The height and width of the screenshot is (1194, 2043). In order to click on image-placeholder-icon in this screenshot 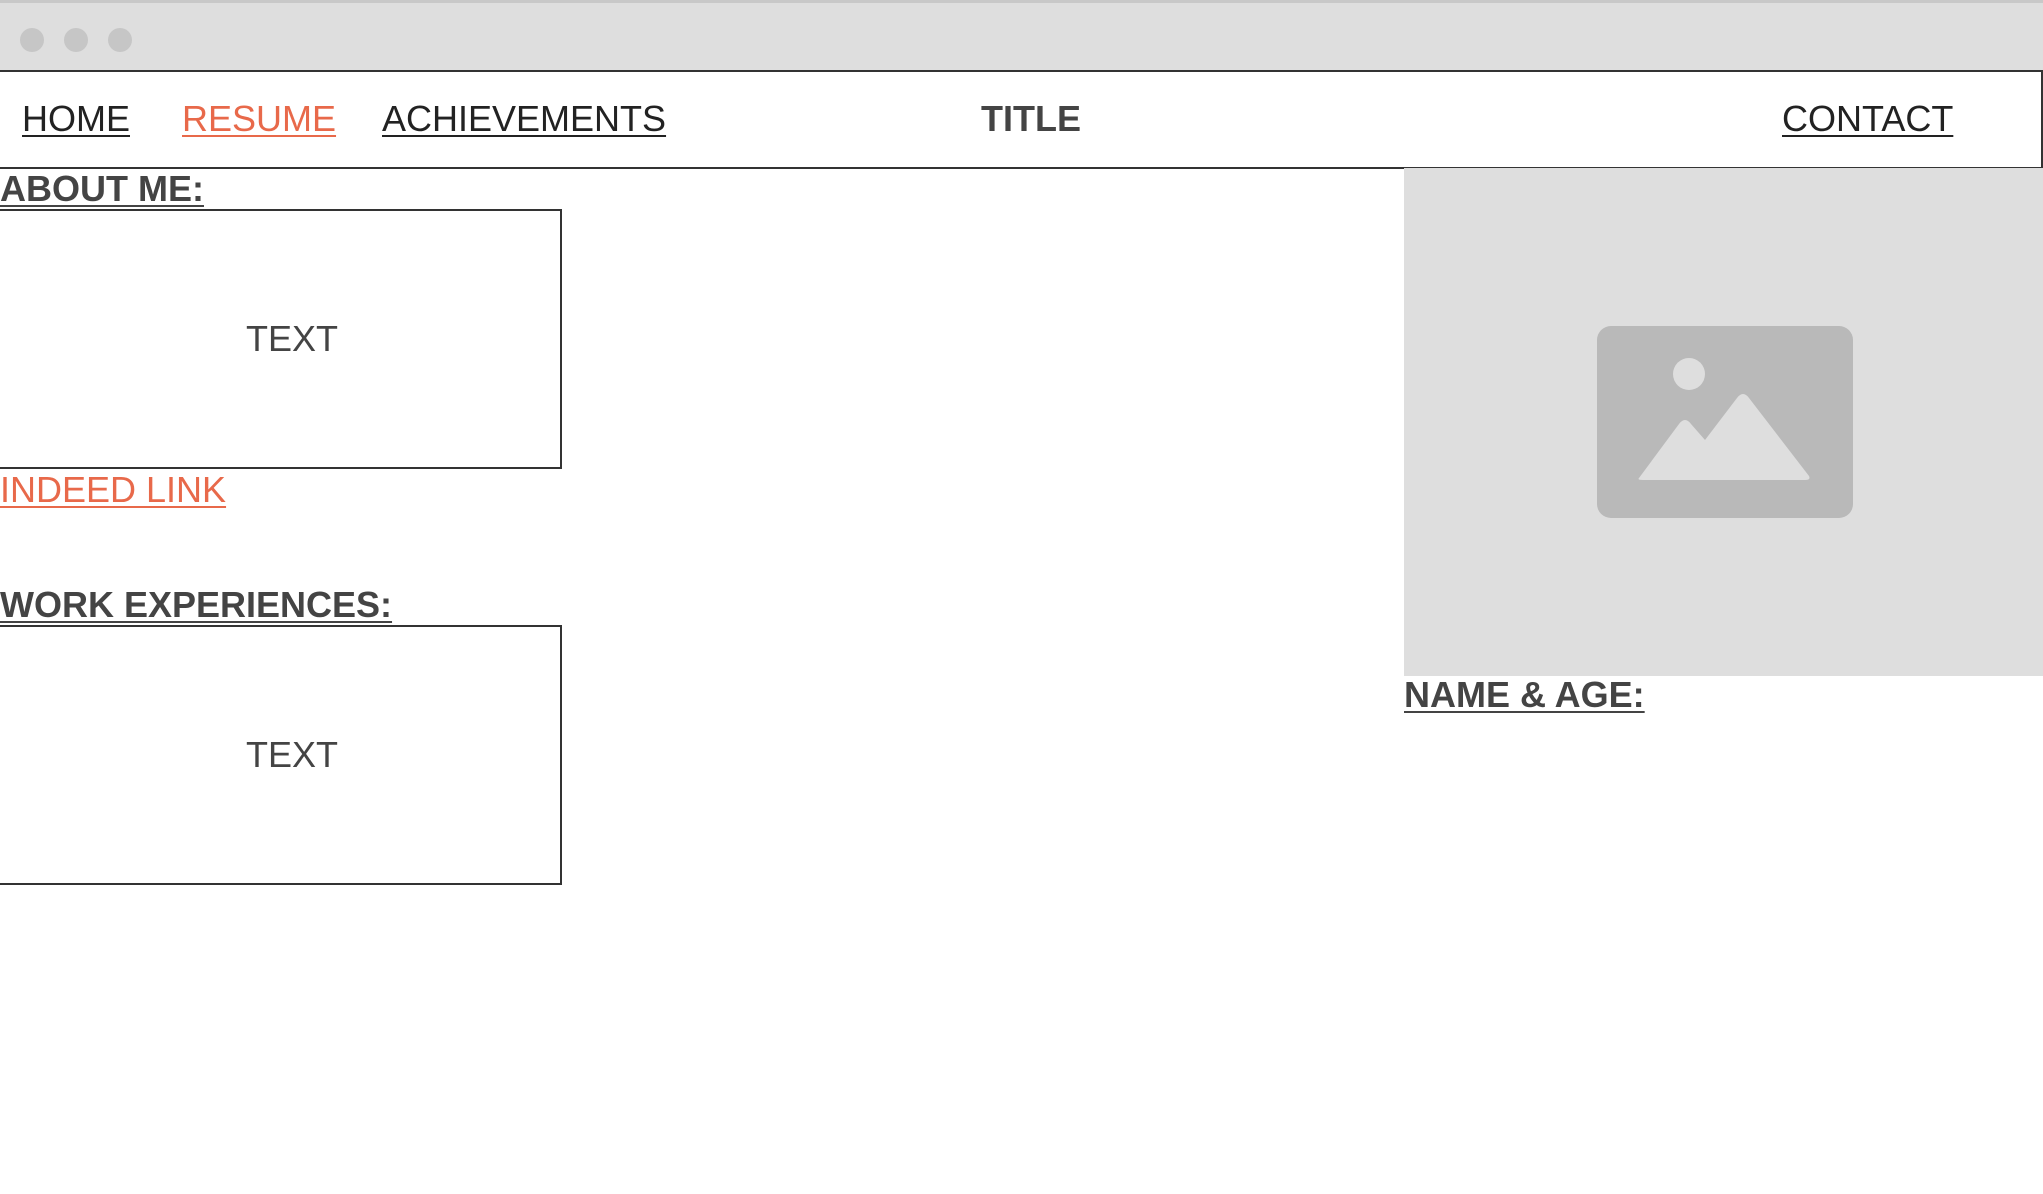, I will do `click(1725, 422)`.